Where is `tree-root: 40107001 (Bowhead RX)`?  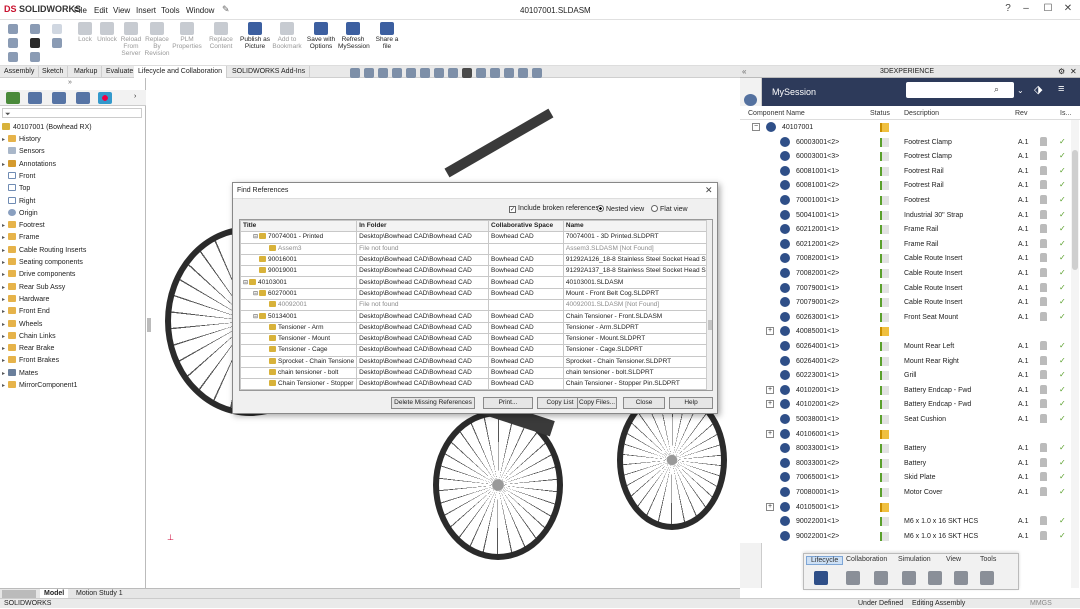 tree-root: 40107001 (Bowhead RX) is located at coordinates (75, 128).